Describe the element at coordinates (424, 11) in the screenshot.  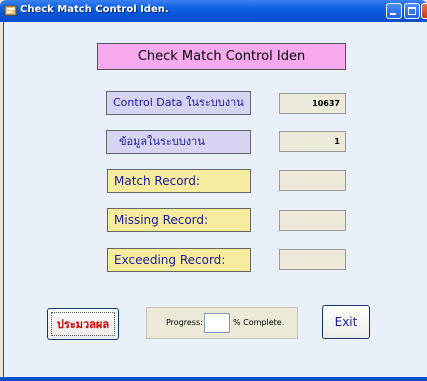
I see `close-icon` at that location.